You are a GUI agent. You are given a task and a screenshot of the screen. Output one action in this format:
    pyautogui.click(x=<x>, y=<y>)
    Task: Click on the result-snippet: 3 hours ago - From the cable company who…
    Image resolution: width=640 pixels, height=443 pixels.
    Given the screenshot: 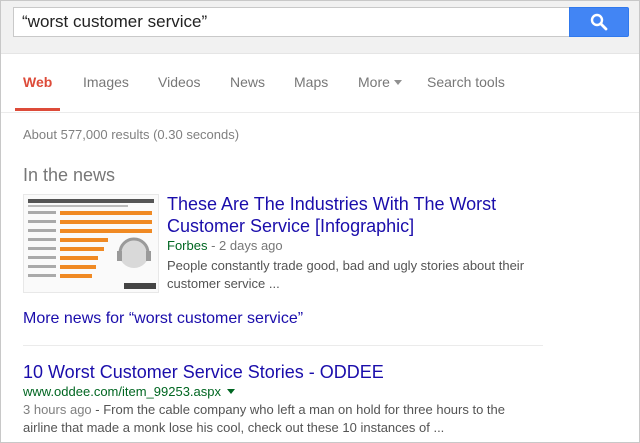 What is the action you would take?
    pyautogui.click(x=273, y=419)
    